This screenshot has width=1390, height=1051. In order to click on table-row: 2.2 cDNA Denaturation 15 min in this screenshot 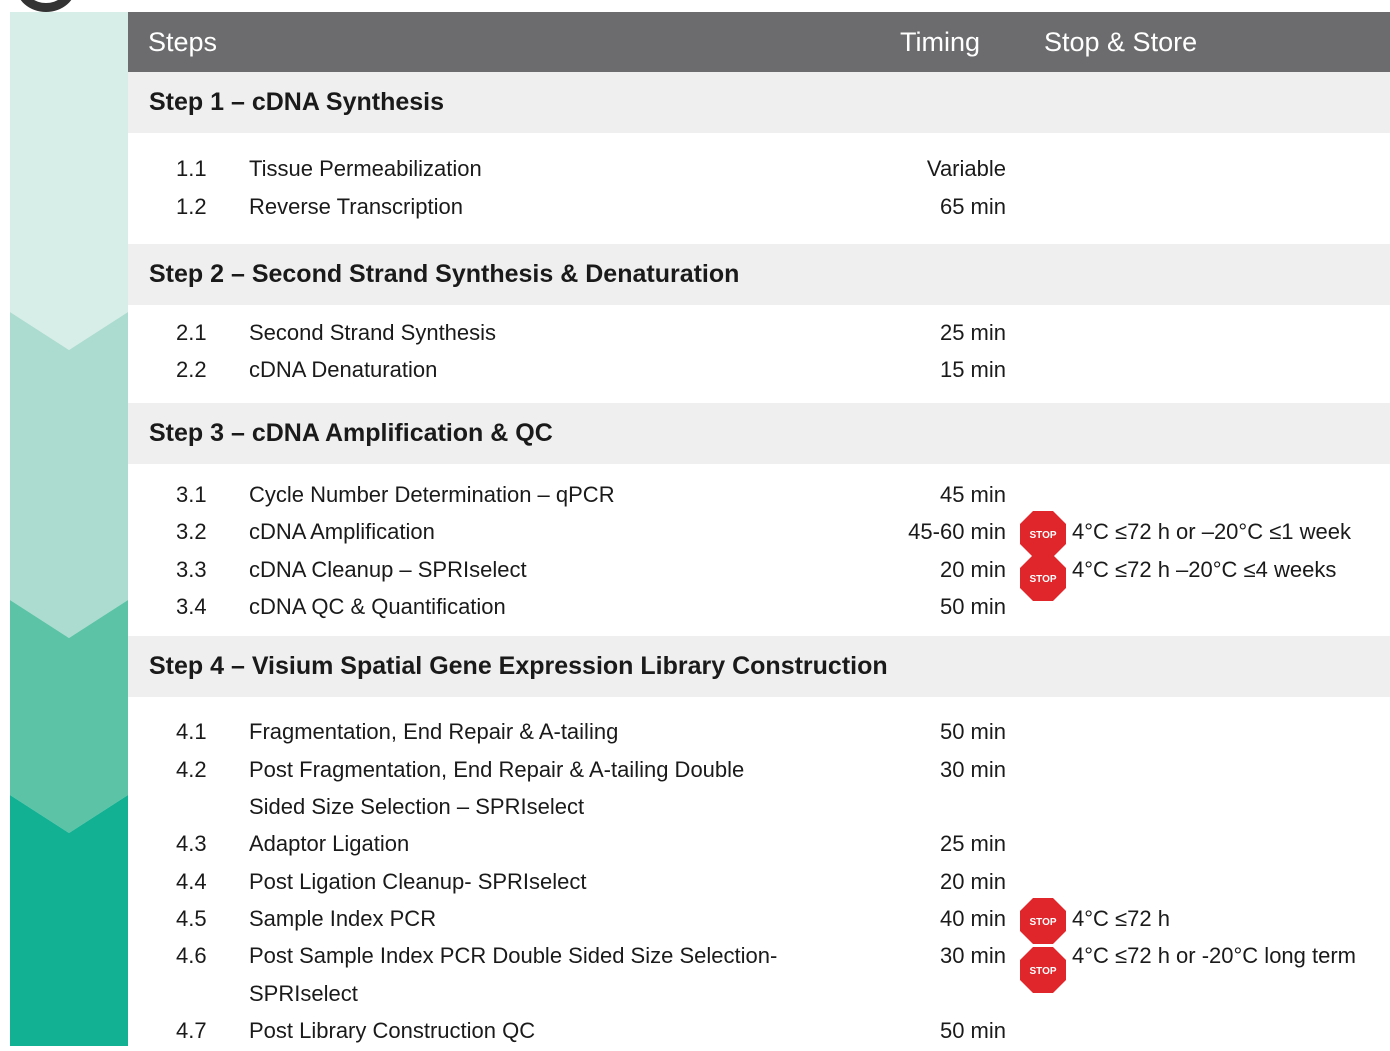, I will do `click(759, 371)`.